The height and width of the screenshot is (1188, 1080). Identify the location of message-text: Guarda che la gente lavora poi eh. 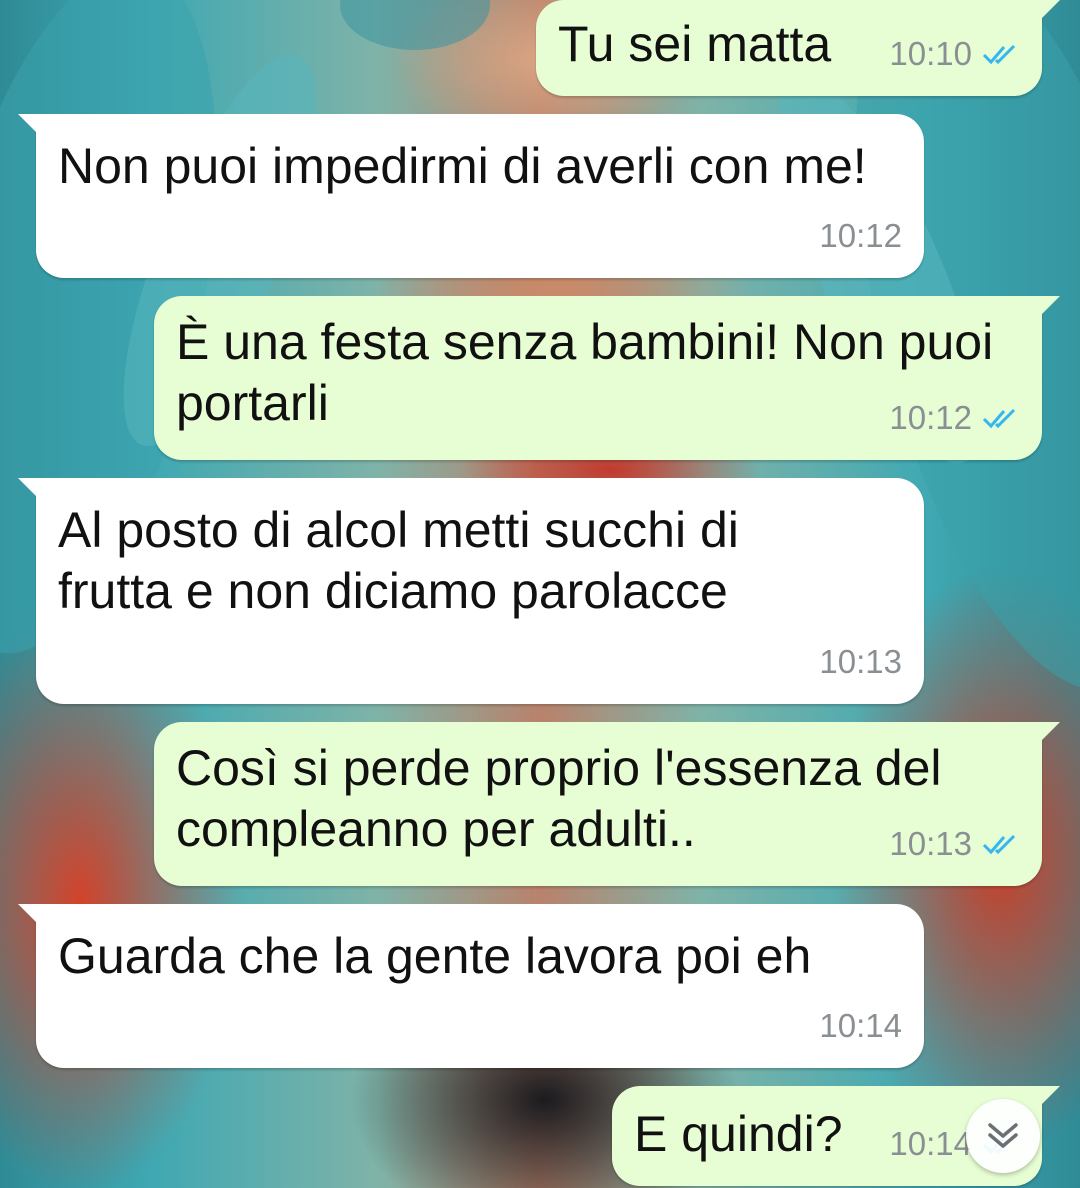
(435, 956).